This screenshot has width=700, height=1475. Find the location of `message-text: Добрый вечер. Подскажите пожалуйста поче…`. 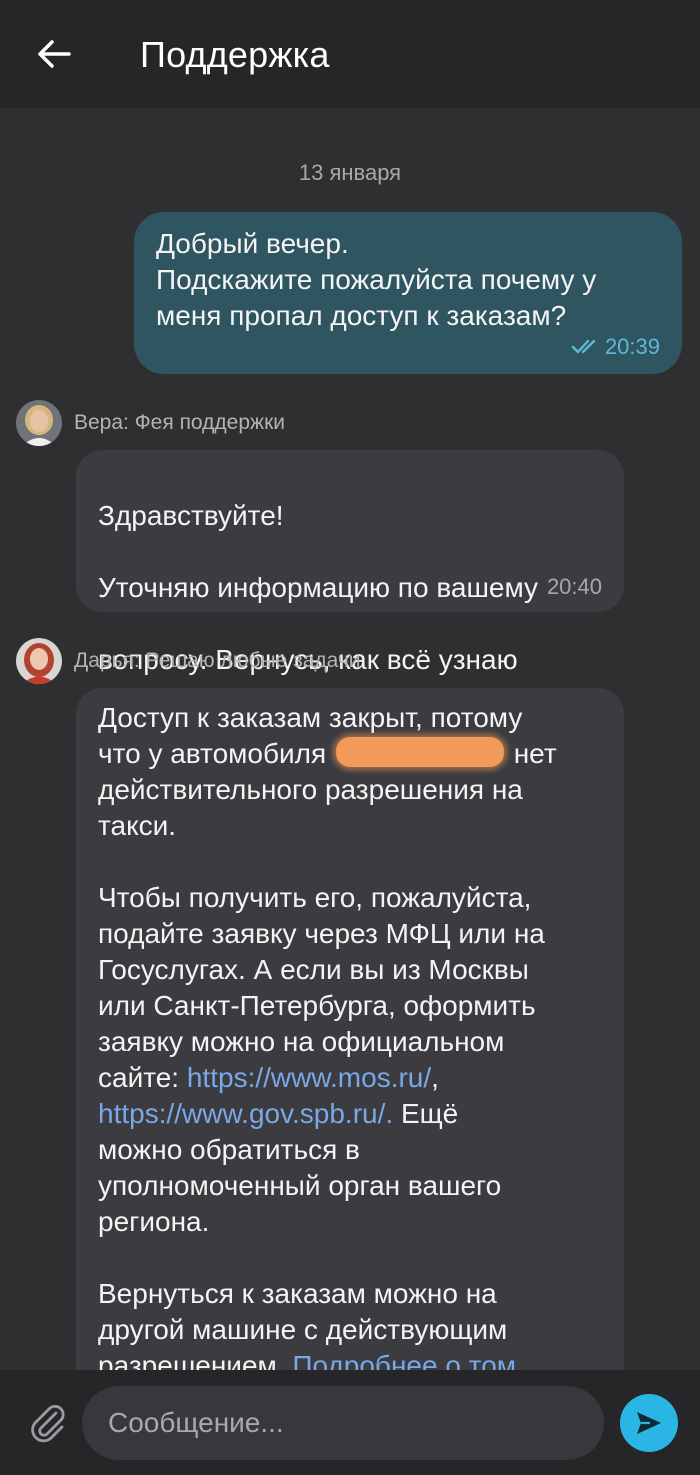

message-text: Добрый вечер. Подскажите пожалуйста поче… is located at coordinates (376, 279).